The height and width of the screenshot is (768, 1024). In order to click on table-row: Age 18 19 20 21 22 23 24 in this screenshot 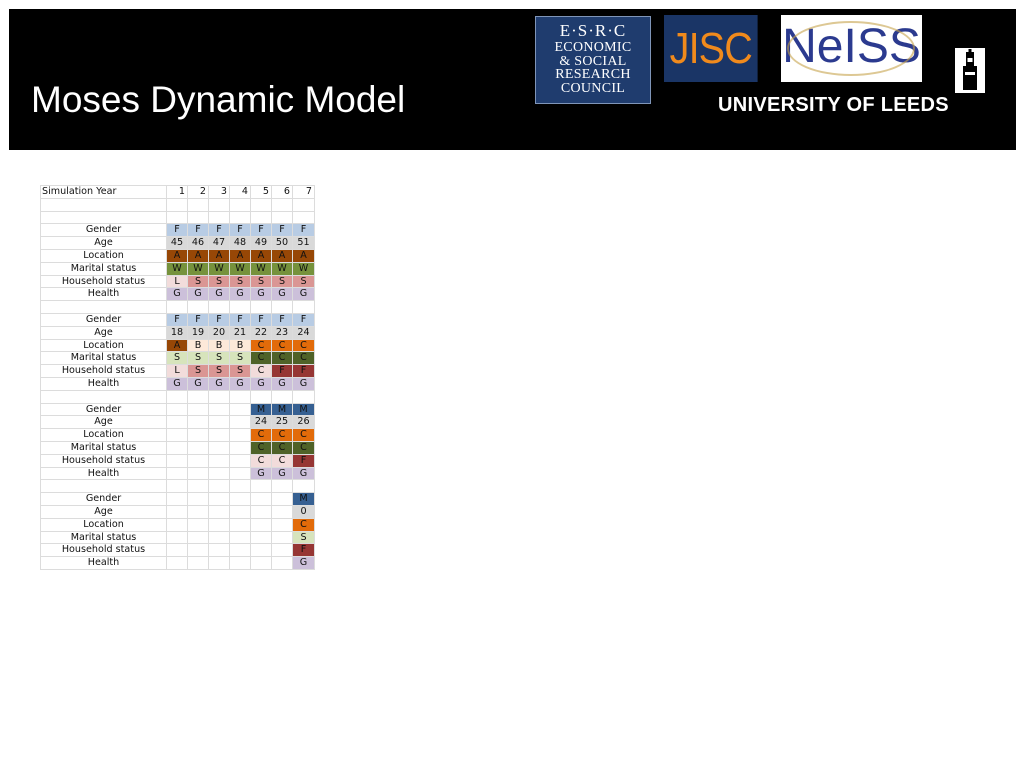, I will do `click(177, 332)`.